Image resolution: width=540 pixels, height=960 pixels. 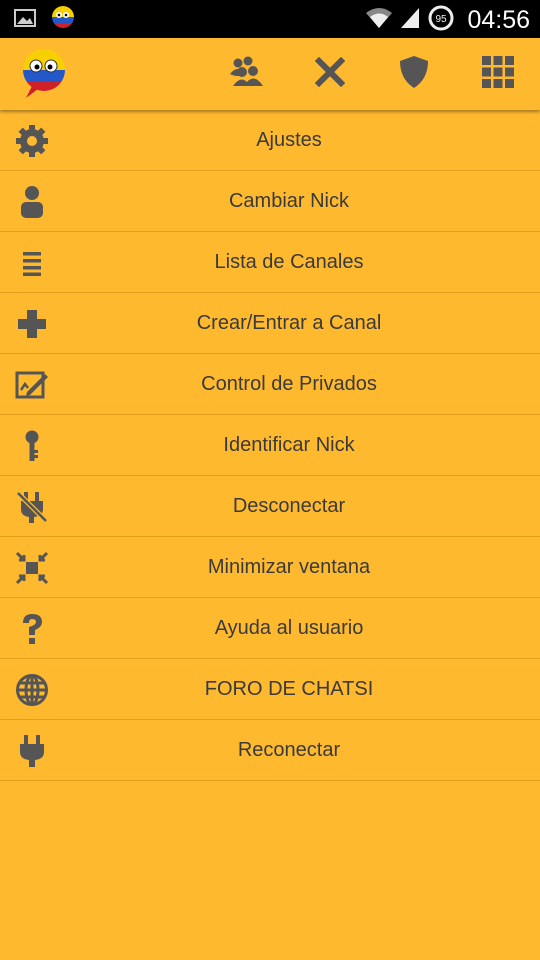 I want to click on menu-item-label: Ayuda al usuario, so click(x=289, y=627).